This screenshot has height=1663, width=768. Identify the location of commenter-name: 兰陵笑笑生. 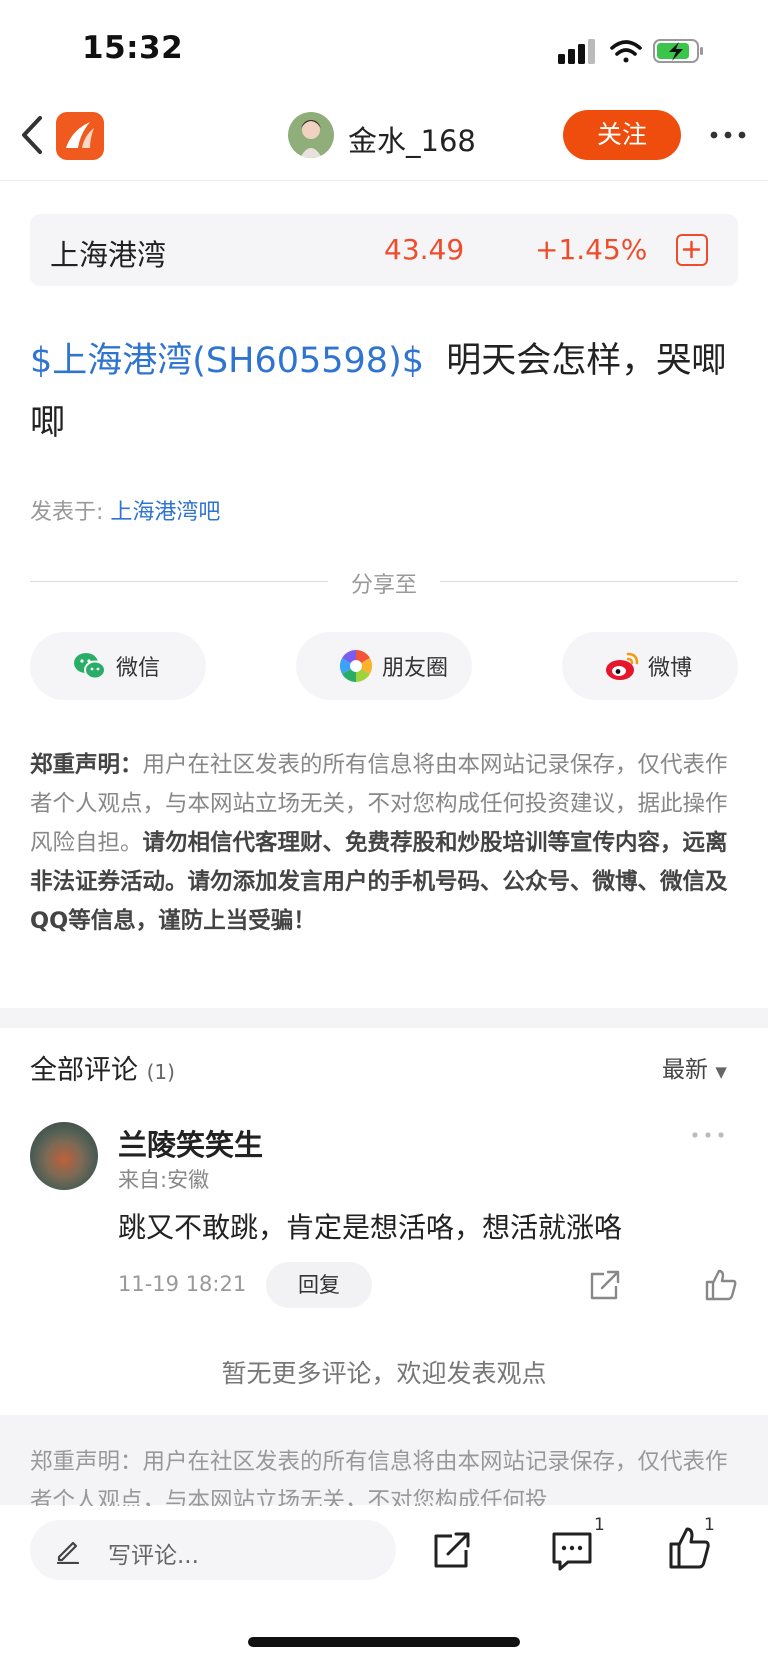
(190, 1143).